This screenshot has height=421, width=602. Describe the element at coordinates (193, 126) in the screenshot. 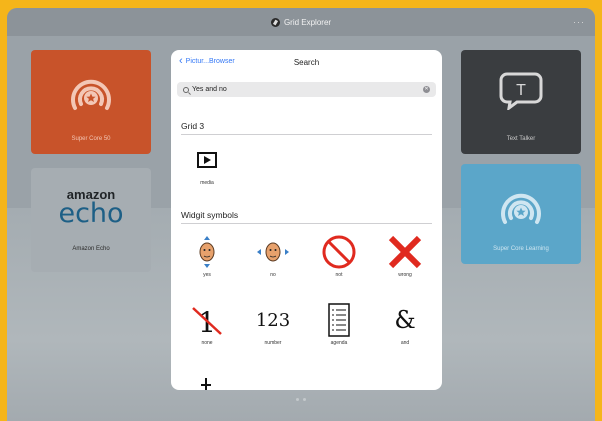

I see `section-title-grid-3: Grid 3` at that location.